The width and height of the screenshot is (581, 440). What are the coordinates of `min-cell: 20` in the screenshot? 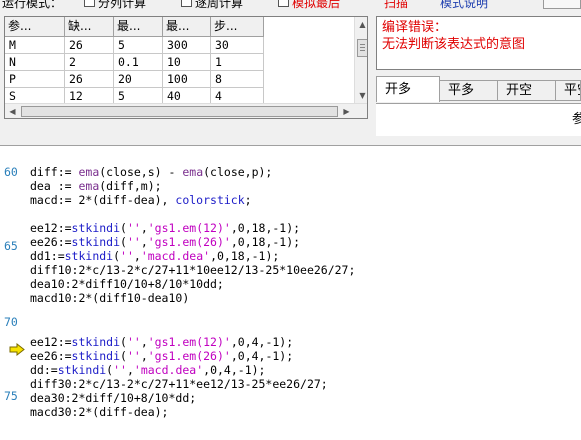 It's located at (138, 79).